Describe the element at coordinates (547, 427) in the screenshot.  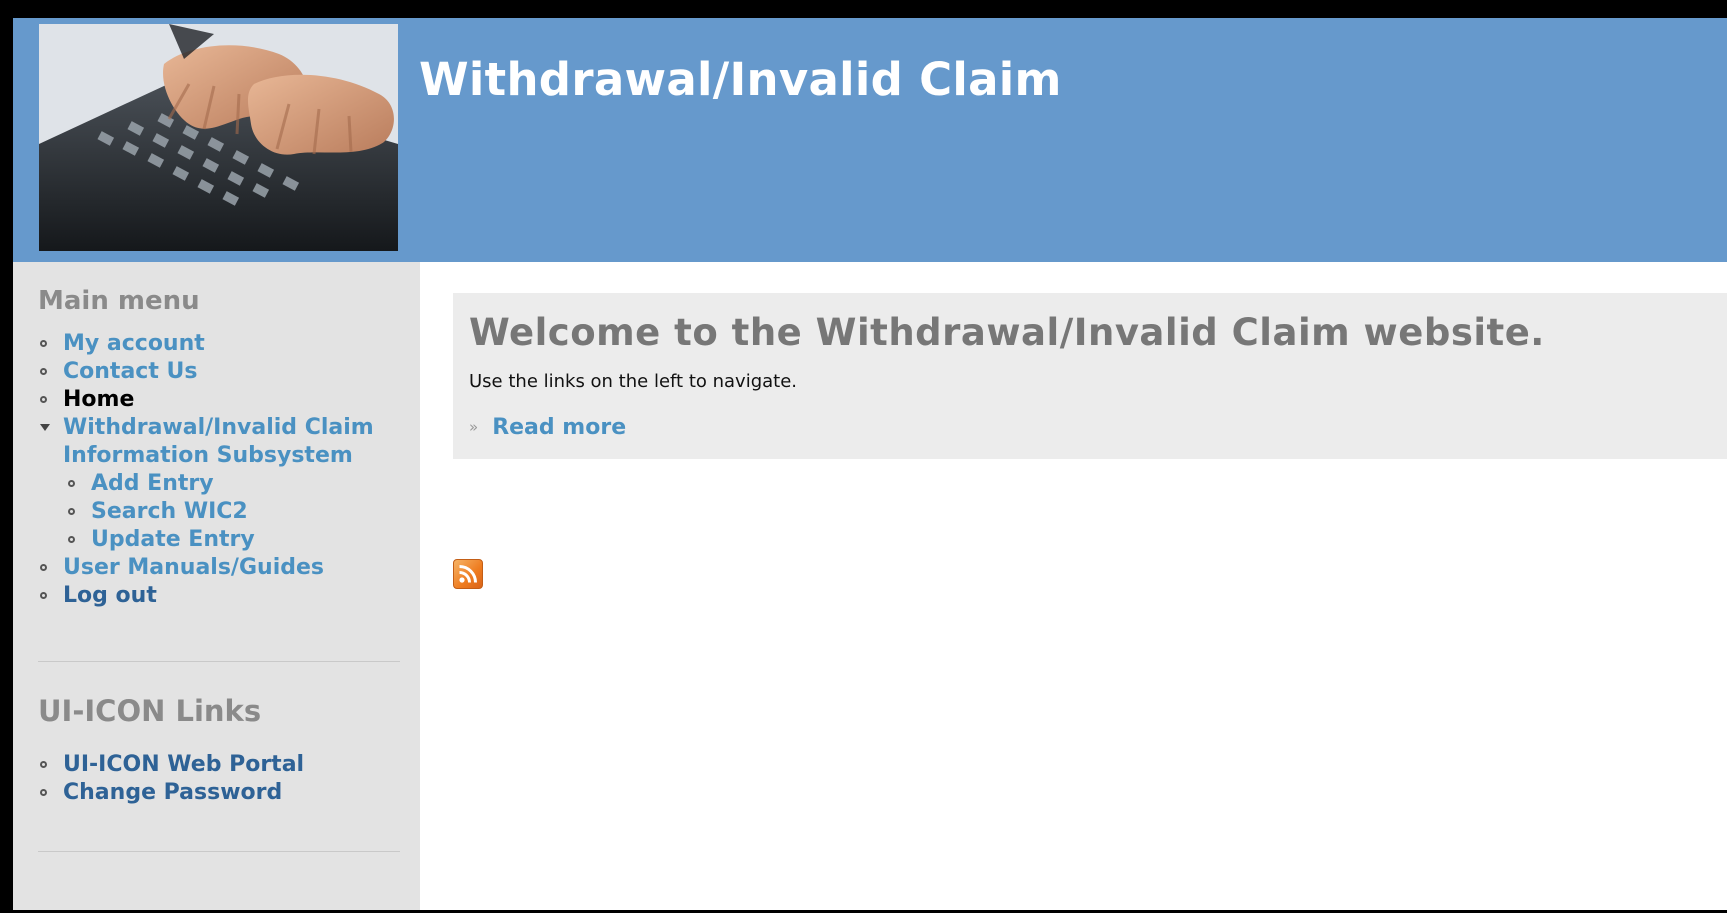
I see `read-more-link: » Read more` at that location.